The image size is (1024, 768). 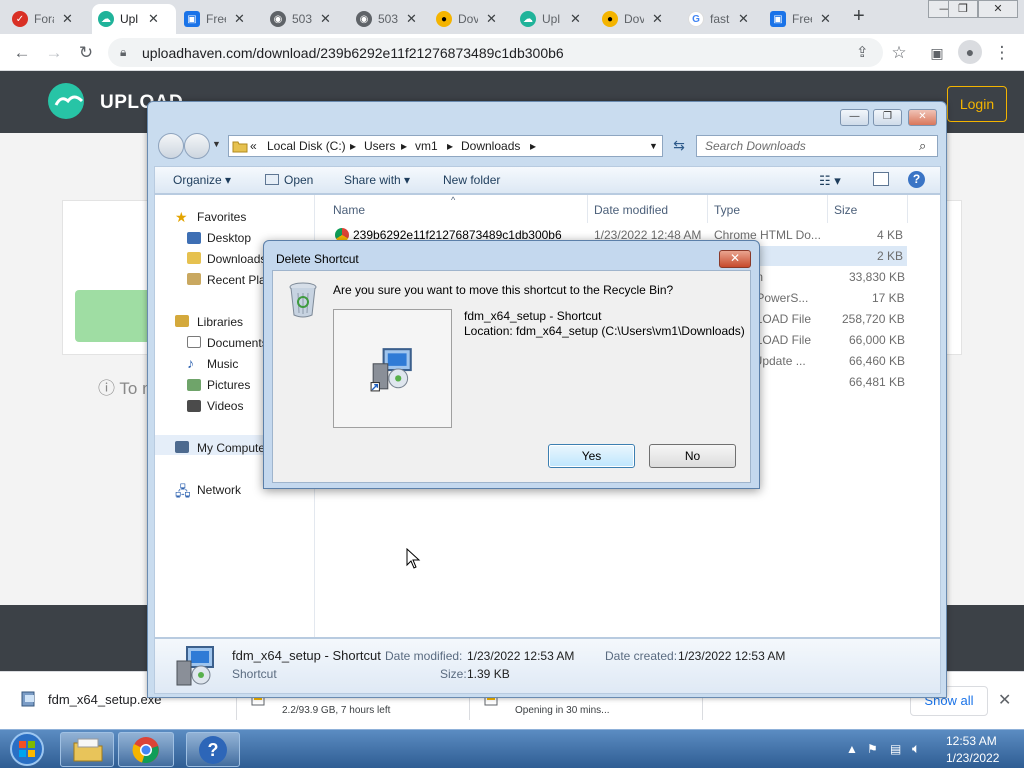 What do you see at coordinates (854, 117) in the screenshot?
I see `minimize-button: —` at bounding box center [854, 117].